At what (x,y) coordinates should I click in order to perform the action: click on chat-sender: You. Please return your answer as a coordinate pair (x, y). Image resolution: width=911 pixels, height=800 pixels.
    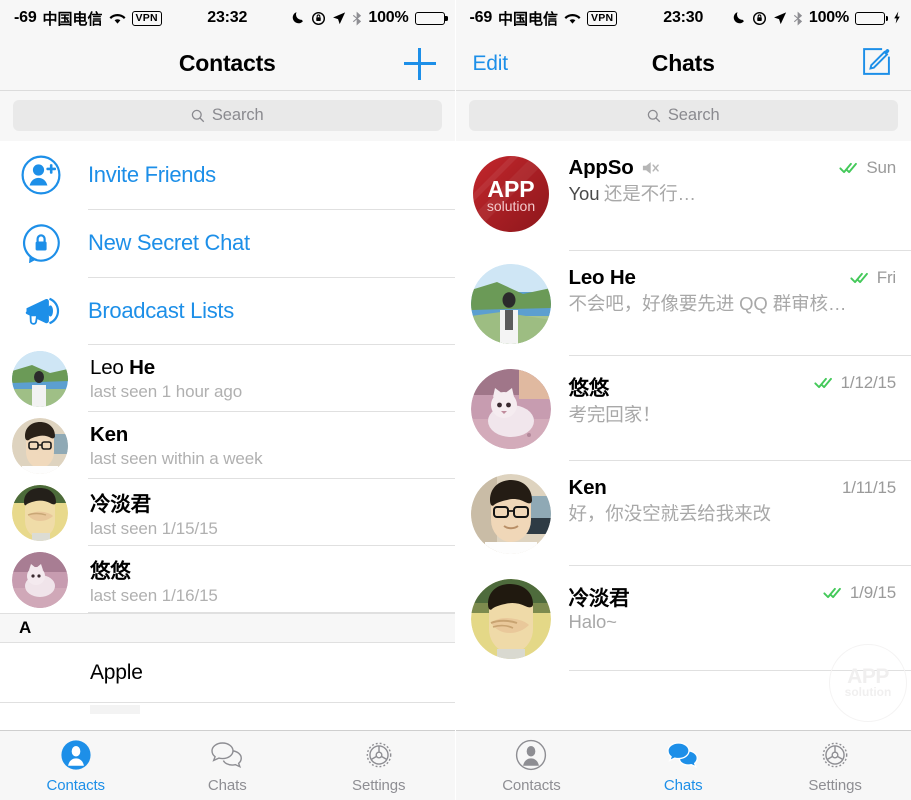
    Looking at the image, I should click on (584, 193).